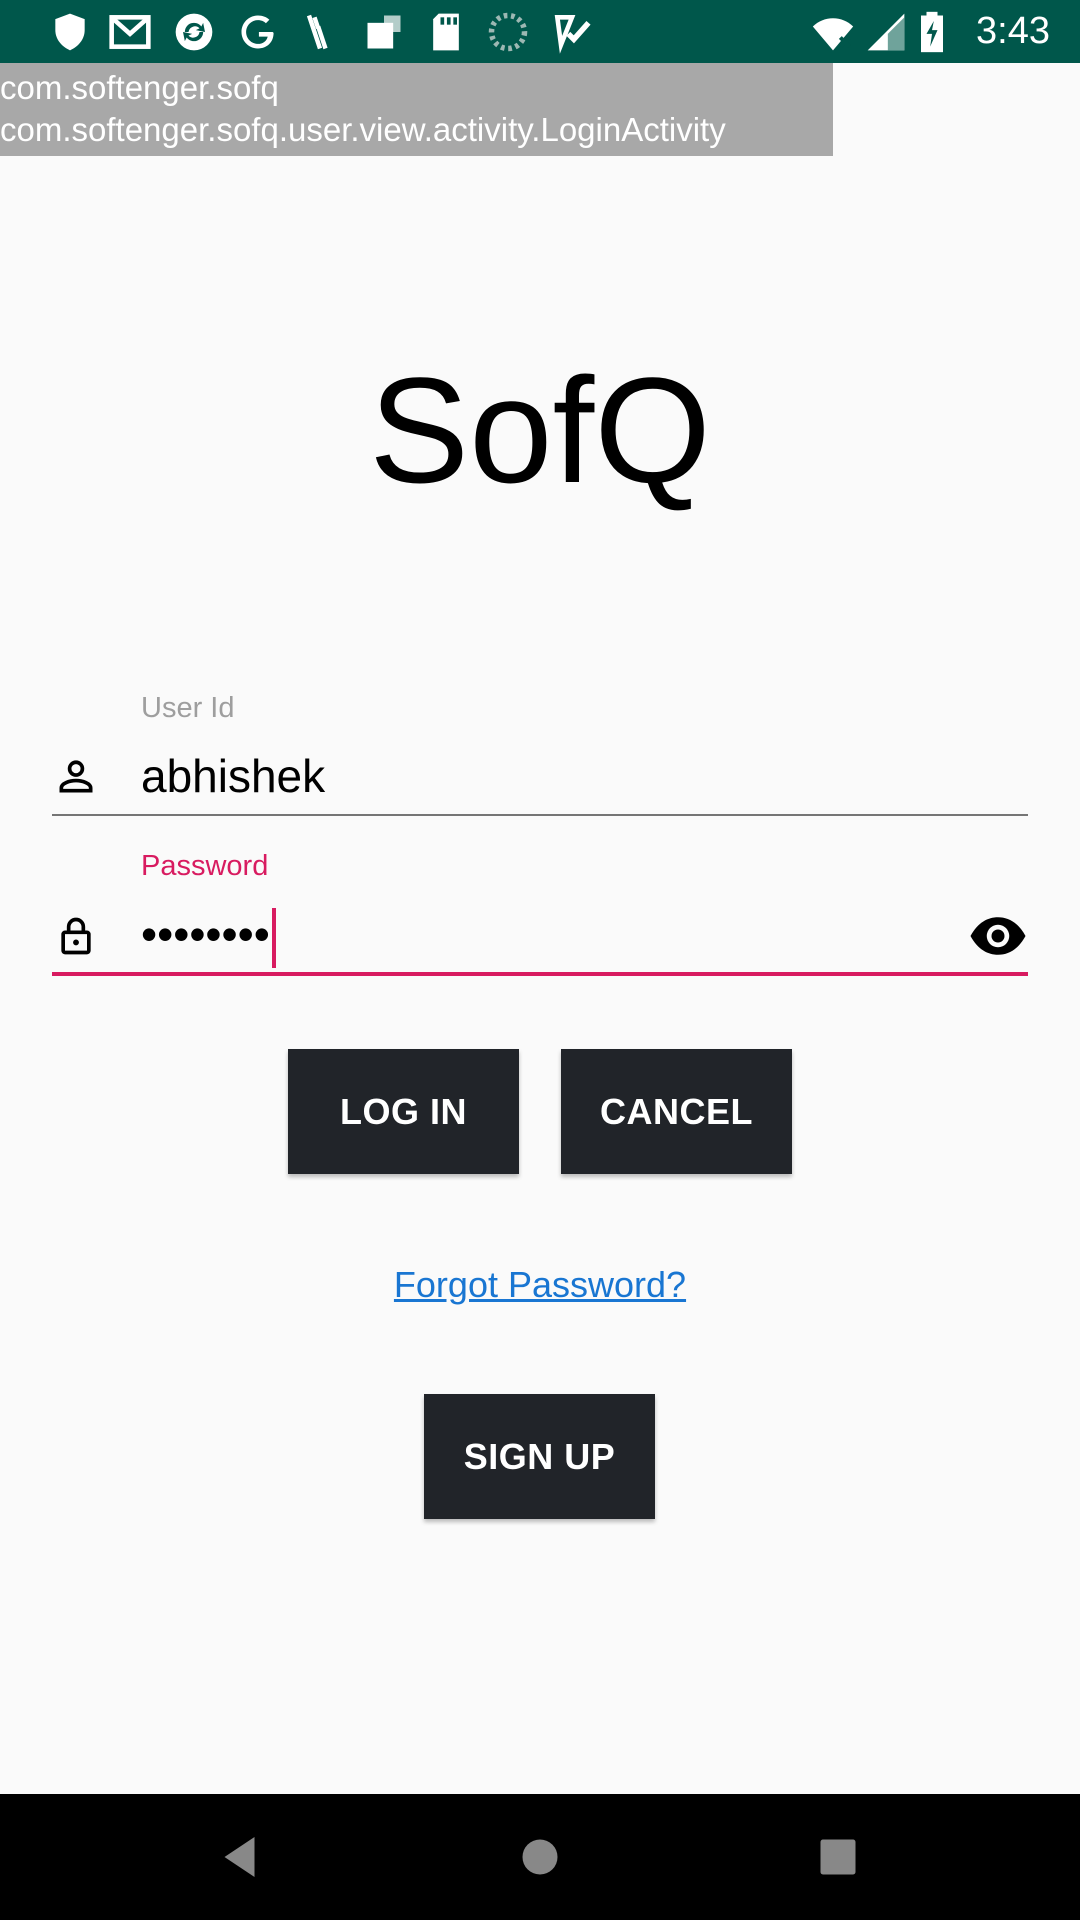 This screenshot has width=1080, height=1920. I want to click on password-underline, so click(540, 974).